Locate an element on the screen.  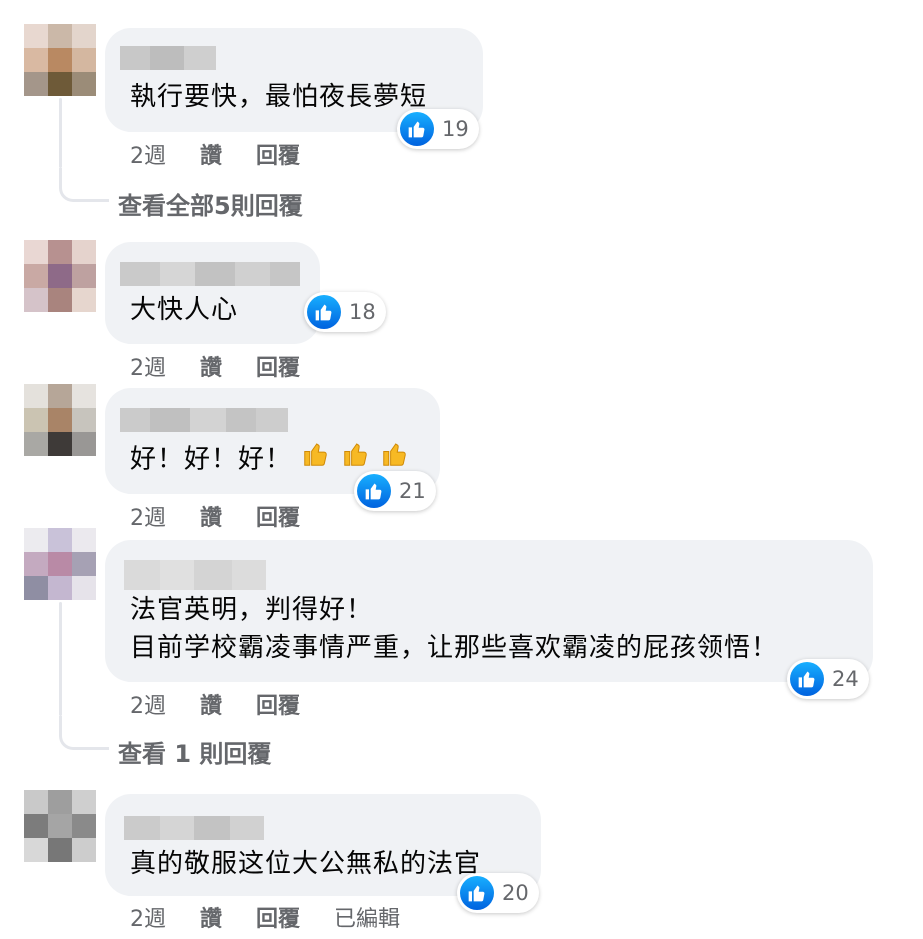
reaction-count: 19 is located at coordinates (455, 129).